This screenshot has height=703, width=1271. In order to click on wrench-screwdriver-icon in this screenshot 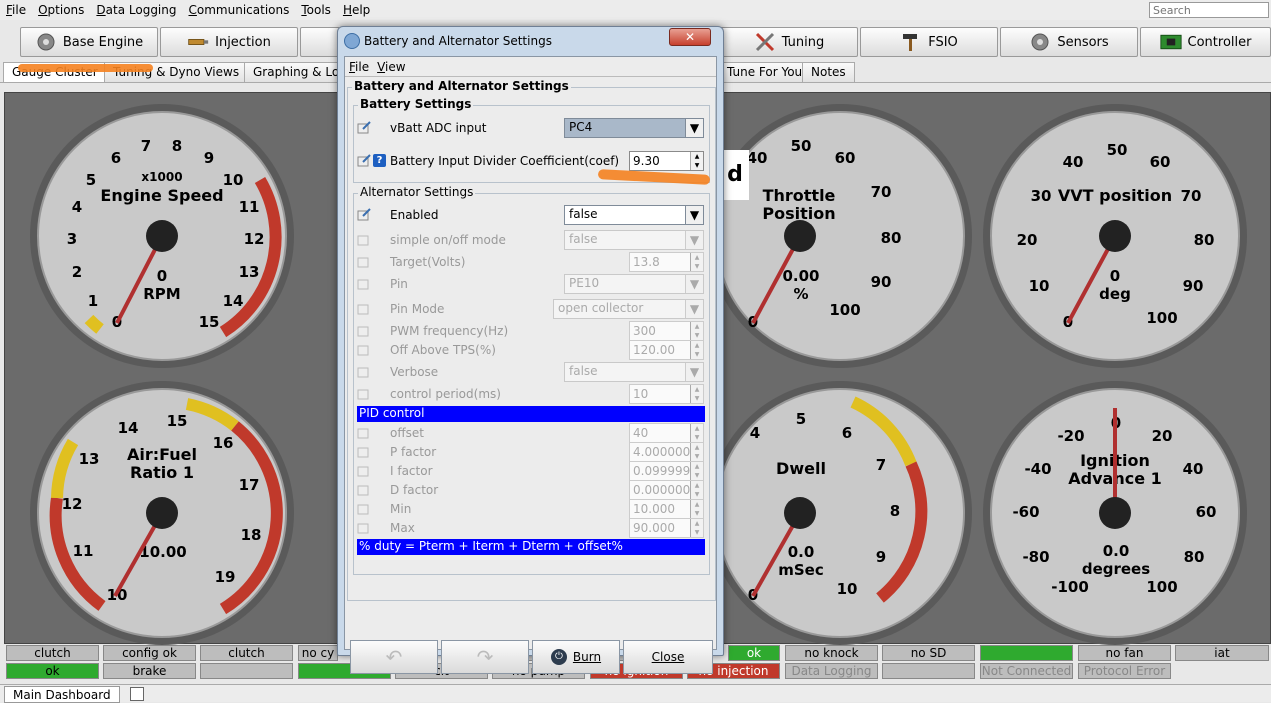, I will do `click(765, 42)`.